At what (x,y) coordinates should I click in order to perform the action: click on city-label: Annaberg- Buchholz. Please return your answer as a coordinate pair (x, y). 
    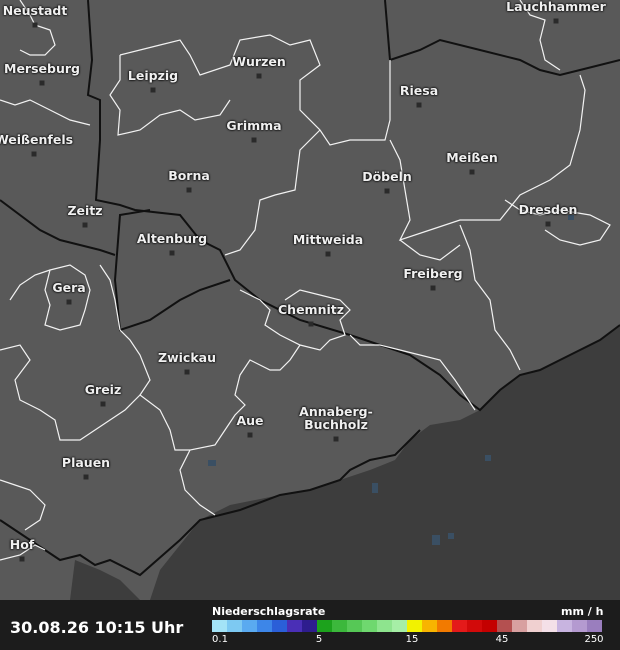
    Looking at the image, I should click on (336, 418).